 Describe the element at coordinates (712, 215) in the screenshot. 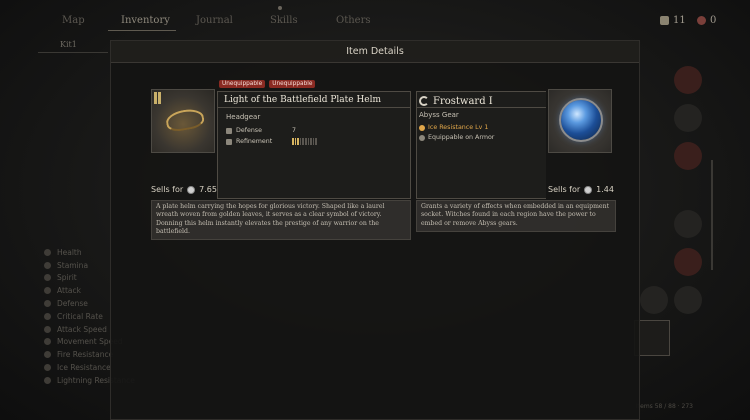

I see `inventory-scrollbar` at that location.